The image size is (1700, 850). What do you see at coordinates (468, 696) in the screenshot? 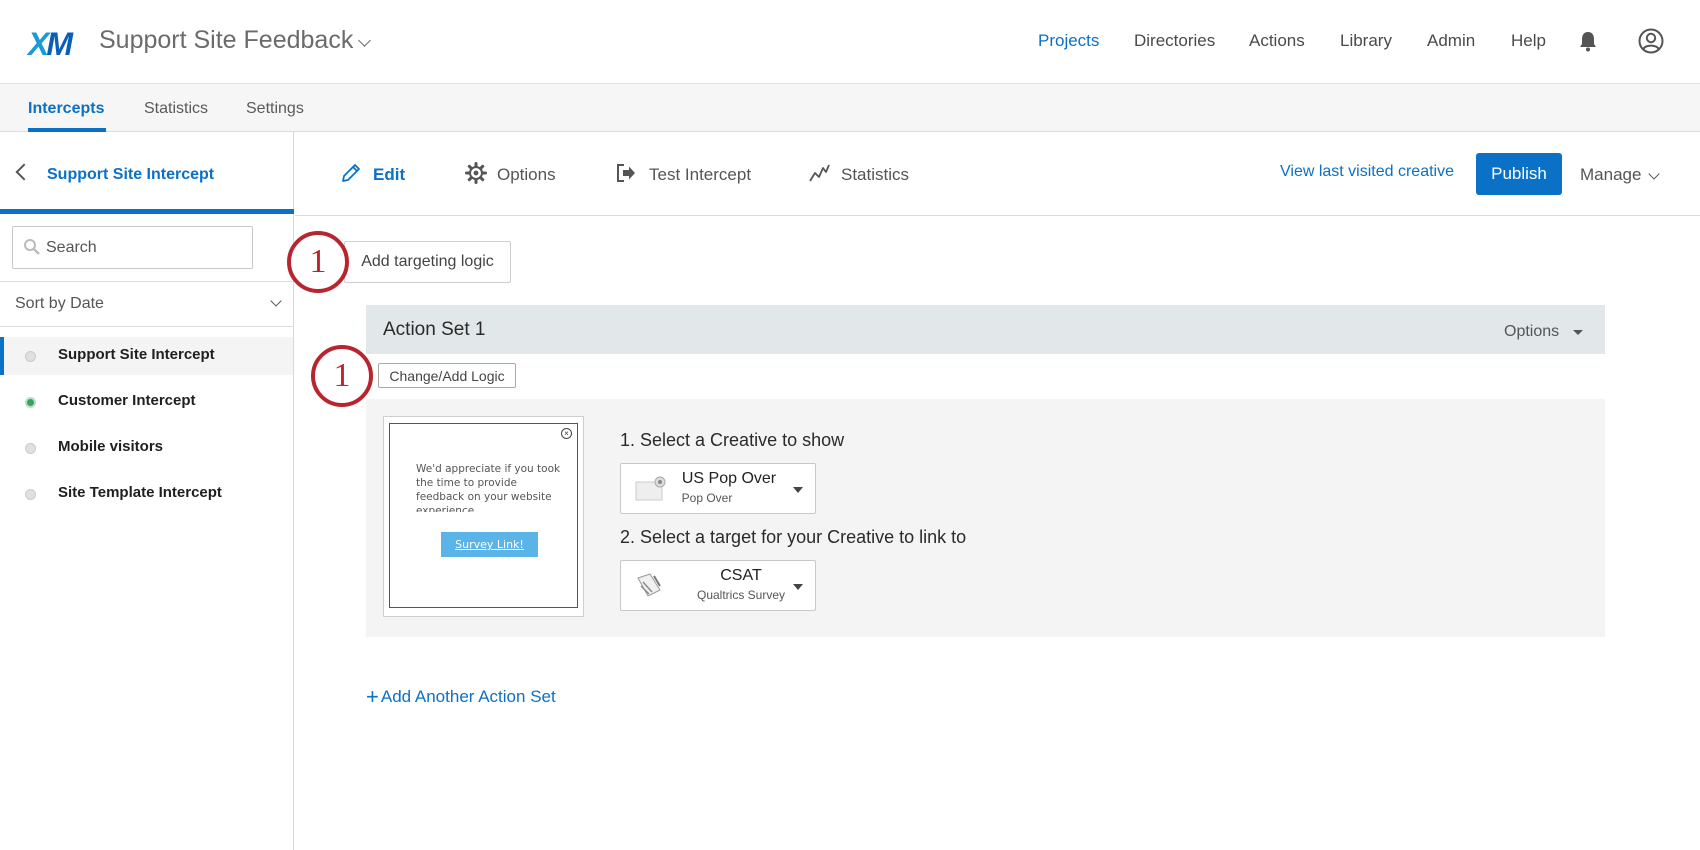
I see `add-another-label: Add Another Action Set` at bounding box center [468, 696].